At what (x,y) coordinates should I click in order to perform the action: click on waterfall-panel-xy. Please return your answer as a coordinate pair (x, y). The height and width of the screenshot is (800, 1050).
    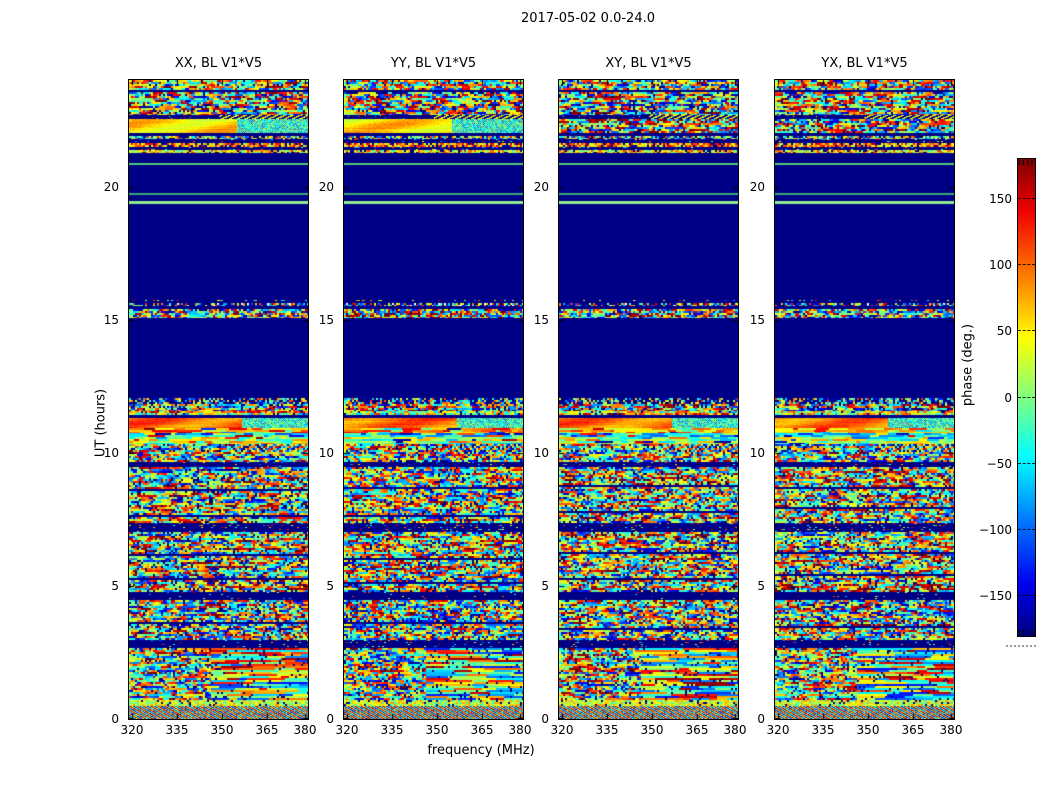
    Looking at the image, I should click on (648, 399).